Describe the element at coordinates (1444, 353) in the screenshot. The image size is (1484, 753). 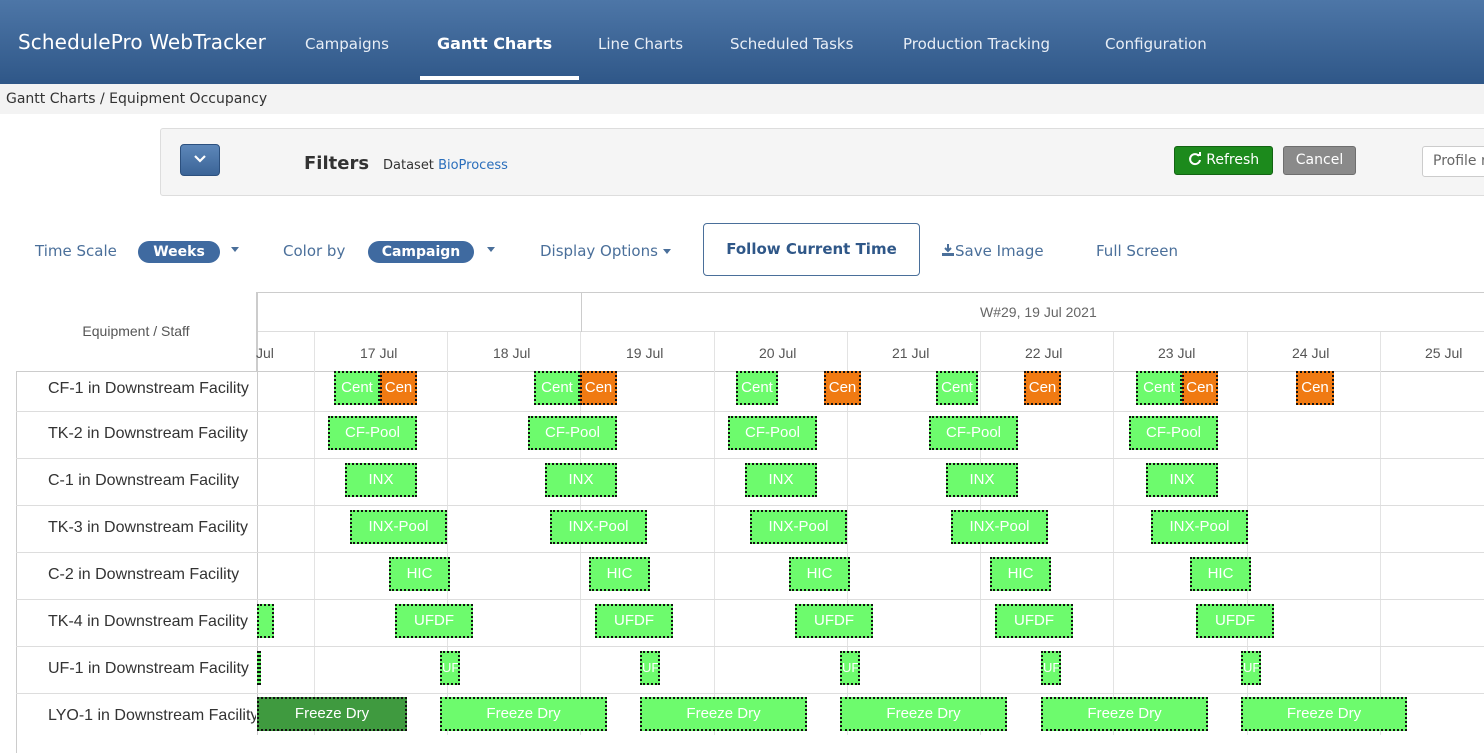
I see `day-label: 25 Jul` at that location.